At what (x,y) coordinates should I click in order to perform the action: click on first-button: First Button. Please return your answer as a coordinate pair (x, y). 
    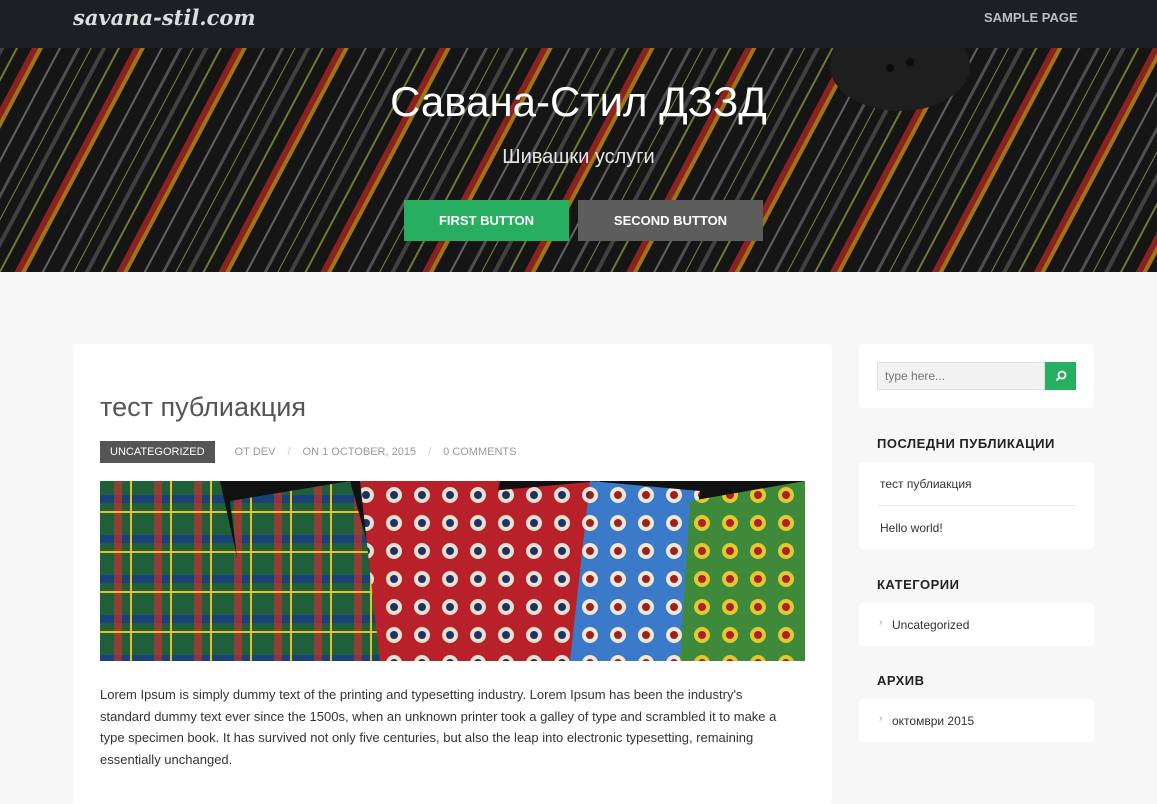
    Looking at the image, I should click on (486, 220).